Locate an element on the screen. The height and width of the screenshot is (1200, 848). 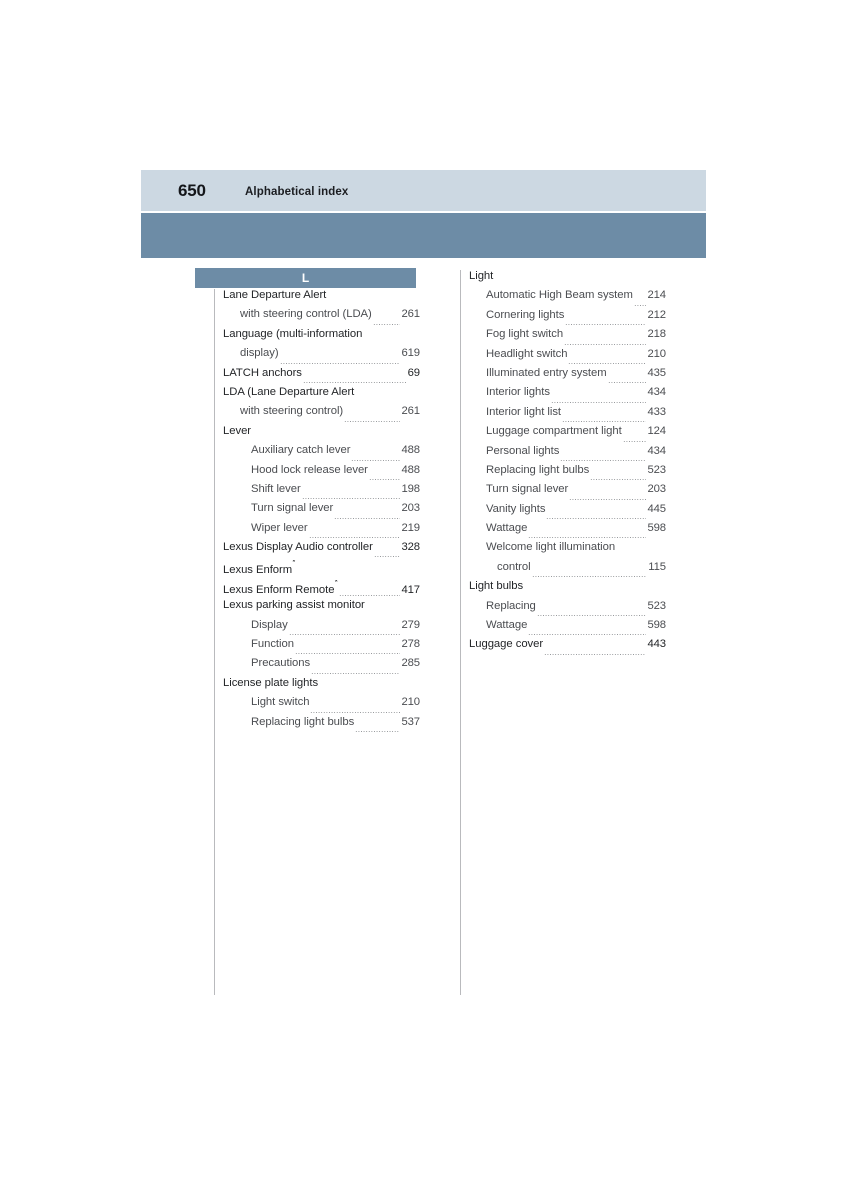
index-entry-page-number: 537 is located at coordinates (410, 721).